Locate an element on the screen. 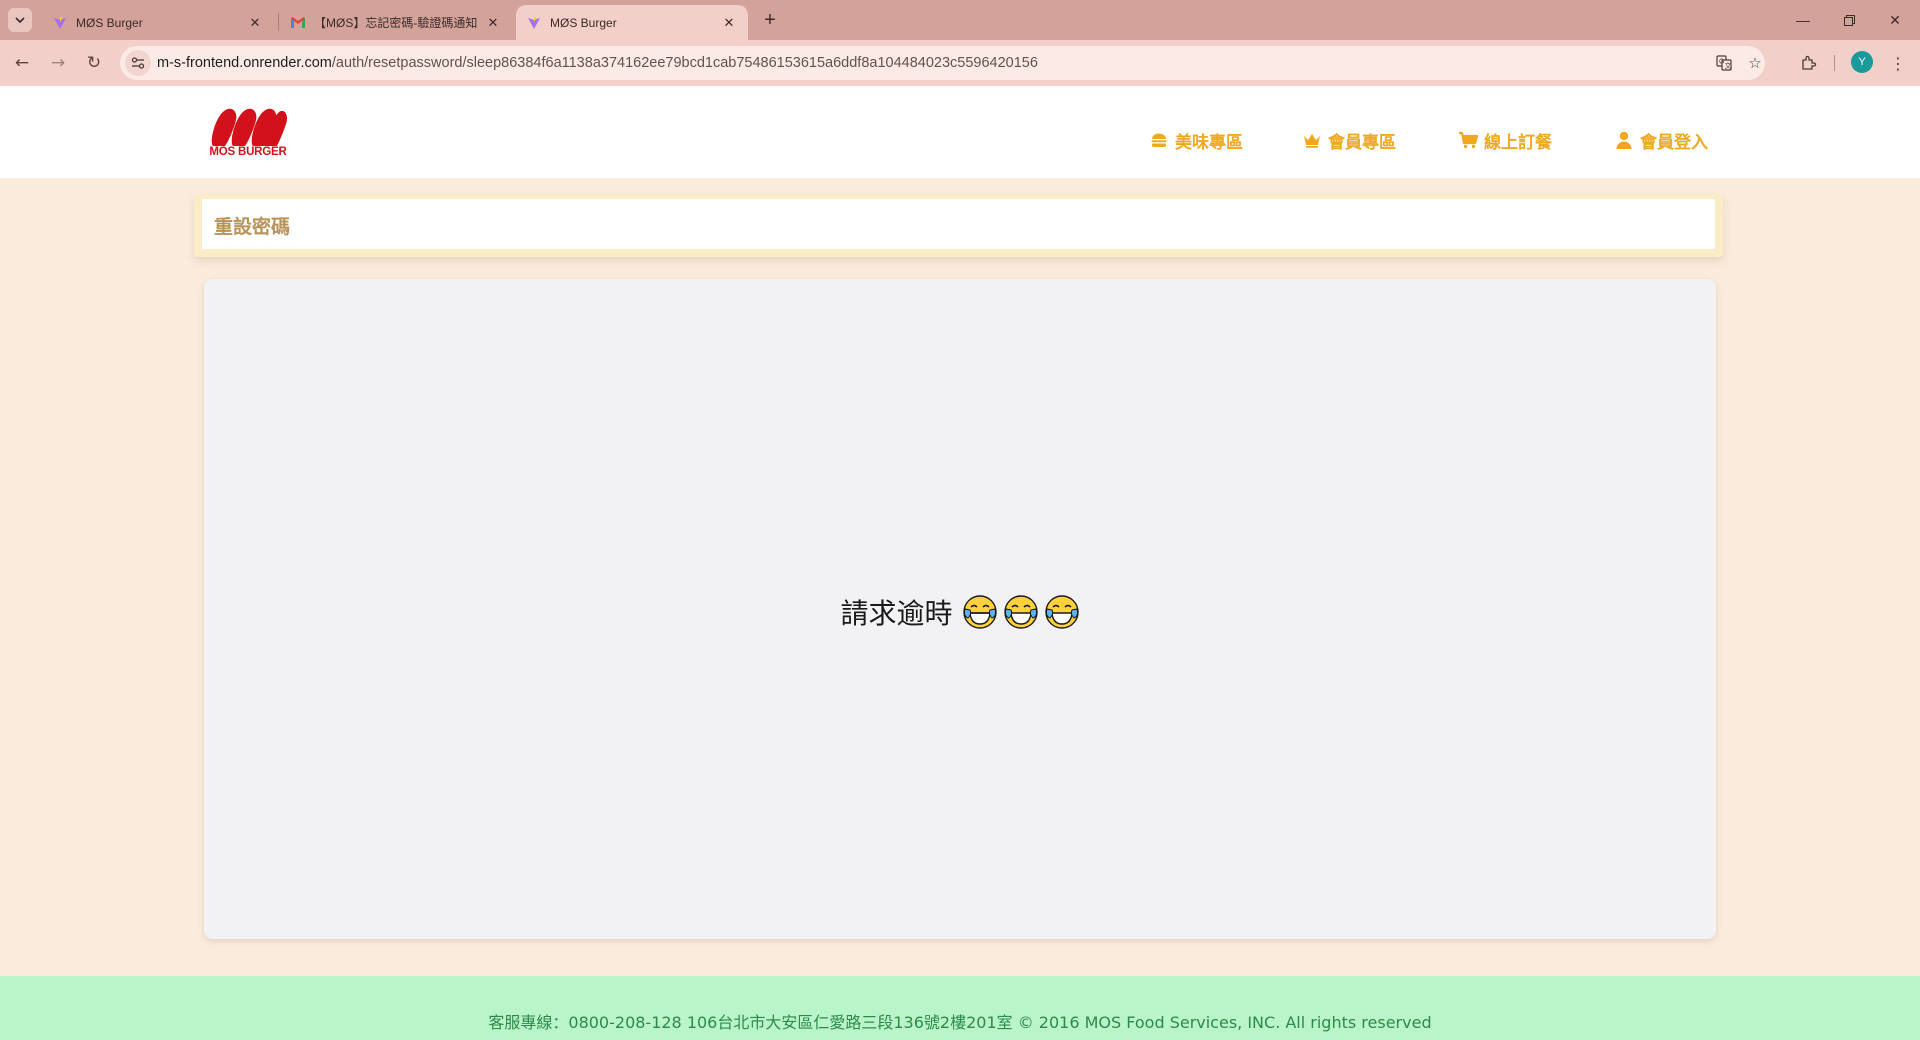 Image resolution: width=1920 pixels, height=1040 pixels. crown-icon is located at coordinates (1312, 140).